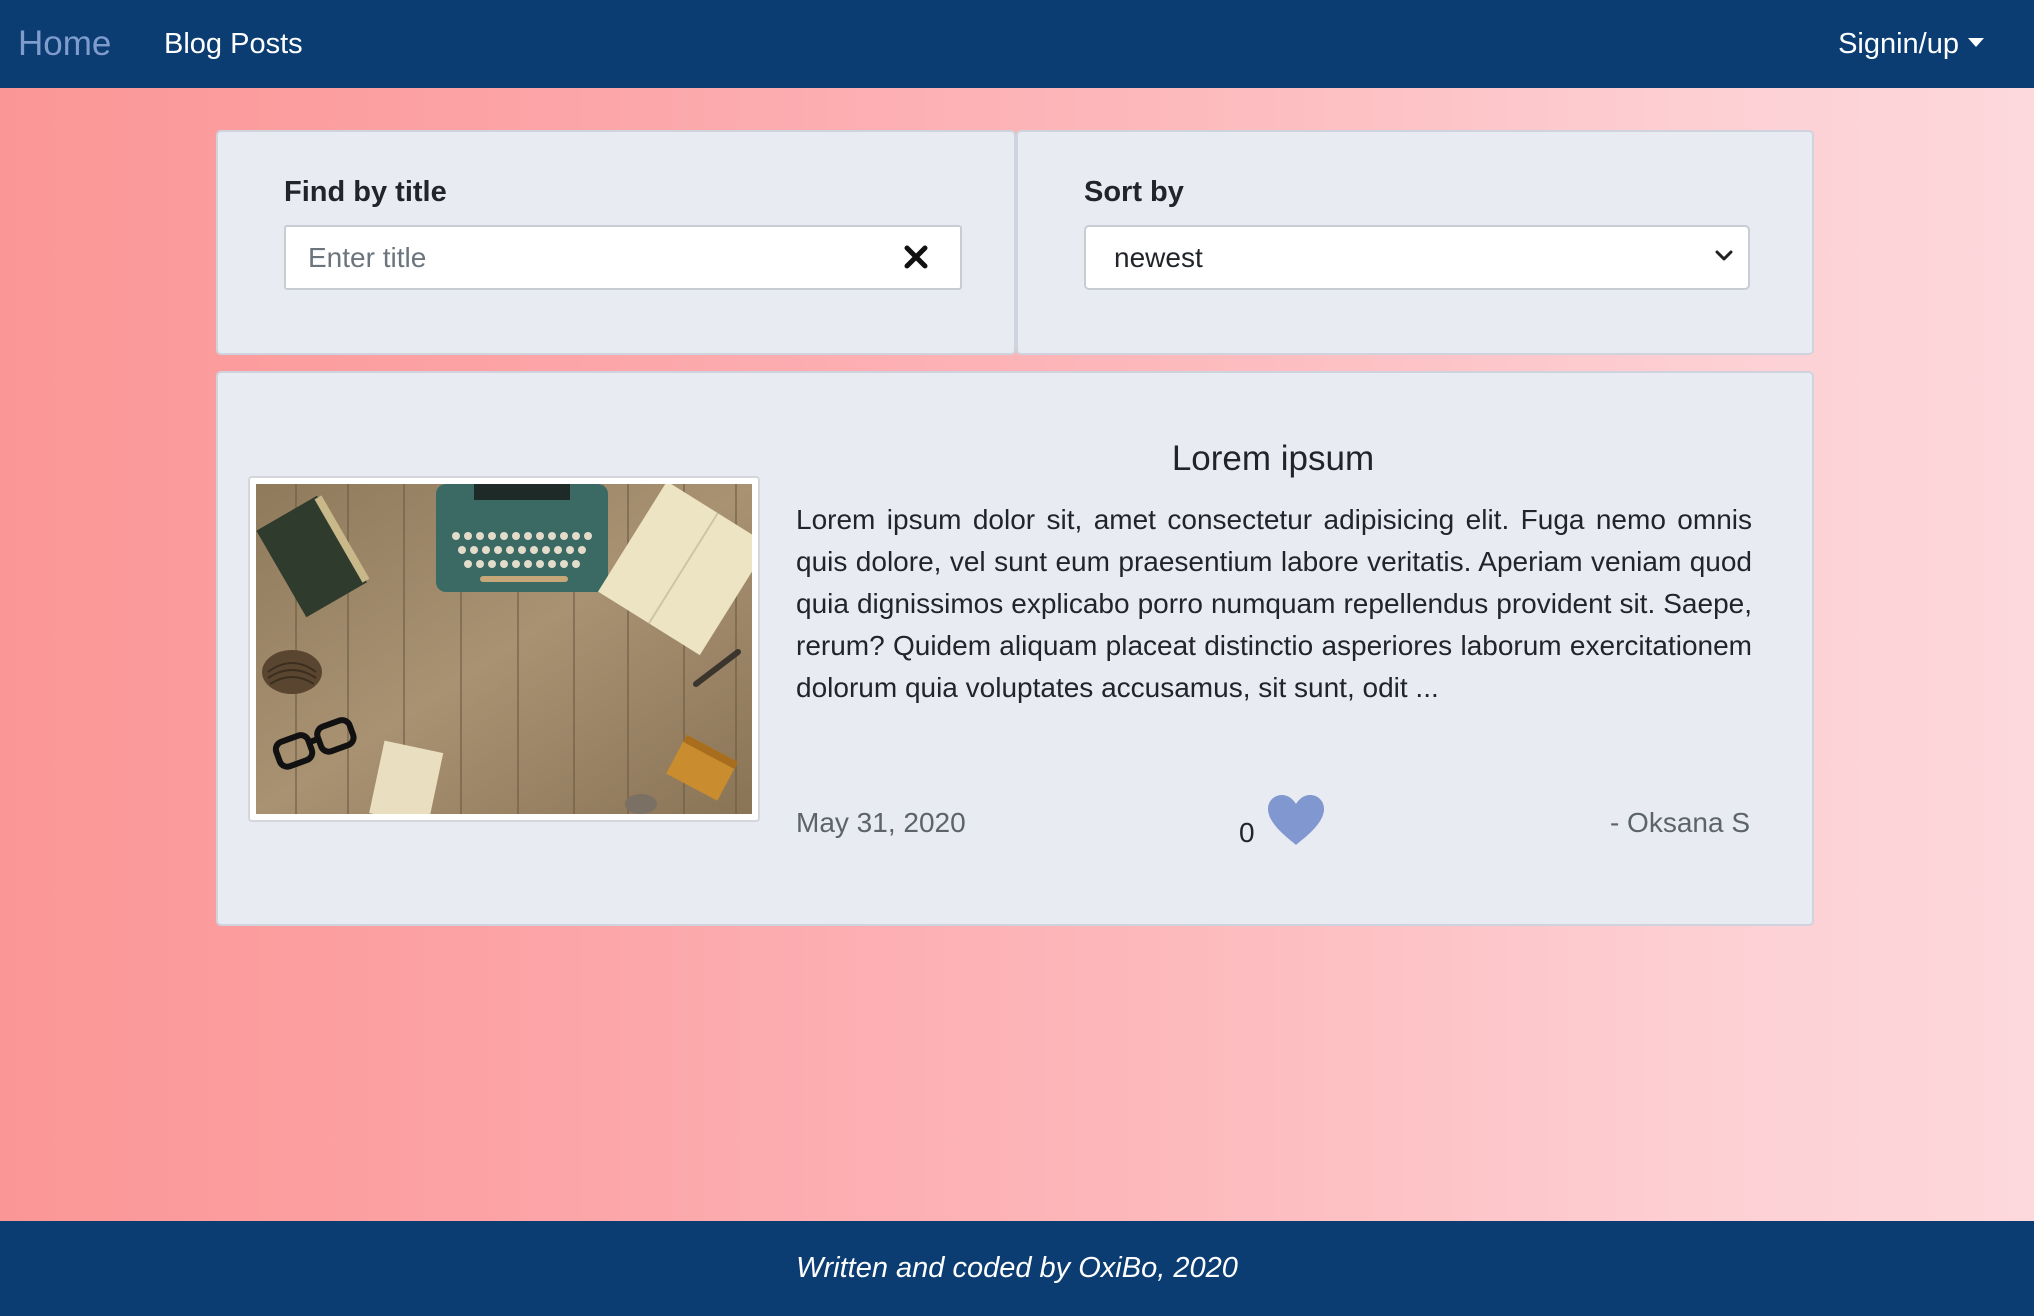 The height and width of the screenshot is (1316, 2034). I want to click on nav-blog-posts-link: Blog Posts, so click(233, 44).